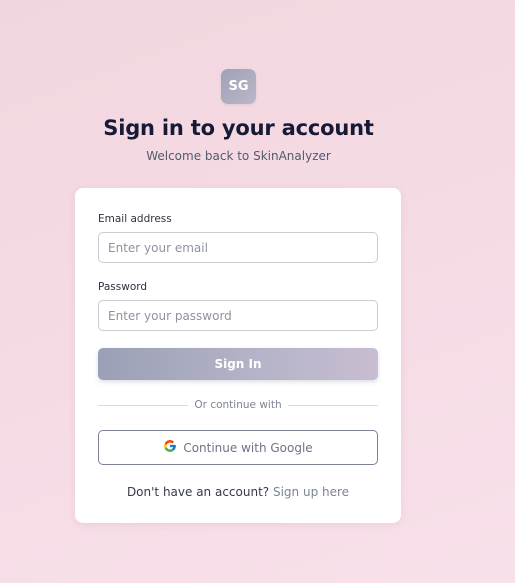 This screenshot has height=583, width=515. Describe the element at coordinates (123, 287) in the screenshot. I see `password-label: Password` at that location.